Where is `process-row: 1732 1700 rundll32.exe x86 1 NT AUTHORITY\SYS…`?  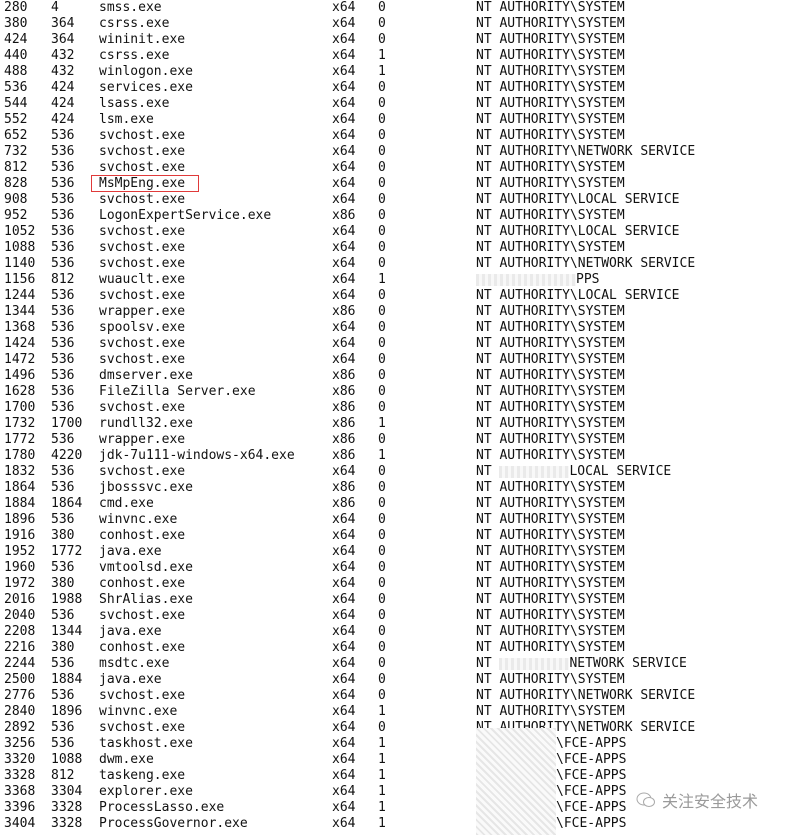 process-row: 1732 1700 rundll32.exe x86 1 NT AUTHORITY\SYS… is located at coordinates (405, 424).